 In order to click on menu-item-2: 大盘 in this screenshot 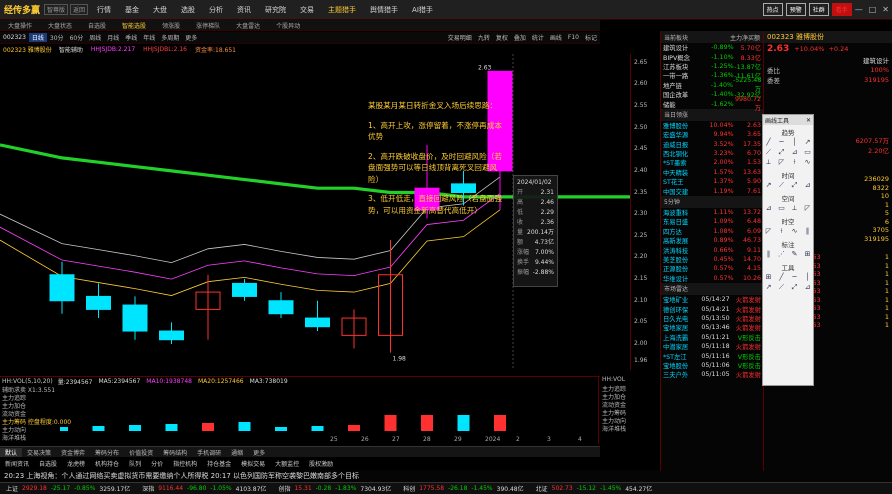, I will do `click(160, 10)`.